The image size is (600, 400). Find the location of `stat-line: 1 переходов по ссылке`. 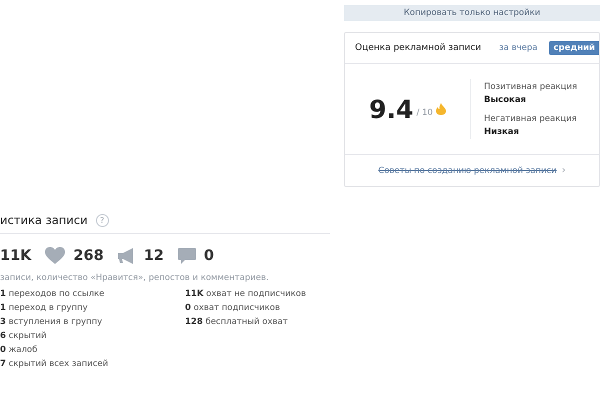

stat-line: 1 переходов по ссылке is located at coordinates (52, 294).